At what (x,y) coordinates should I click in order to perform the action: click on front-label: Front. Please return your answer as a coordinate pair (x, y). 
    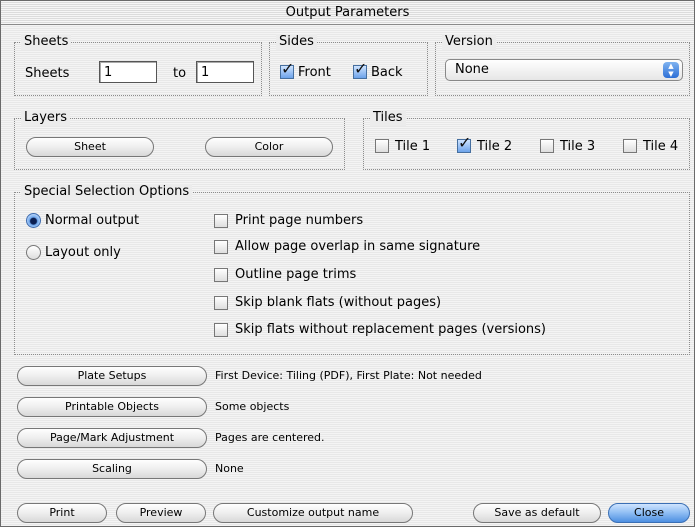
    Looking at the image, I should click on (314, 73).